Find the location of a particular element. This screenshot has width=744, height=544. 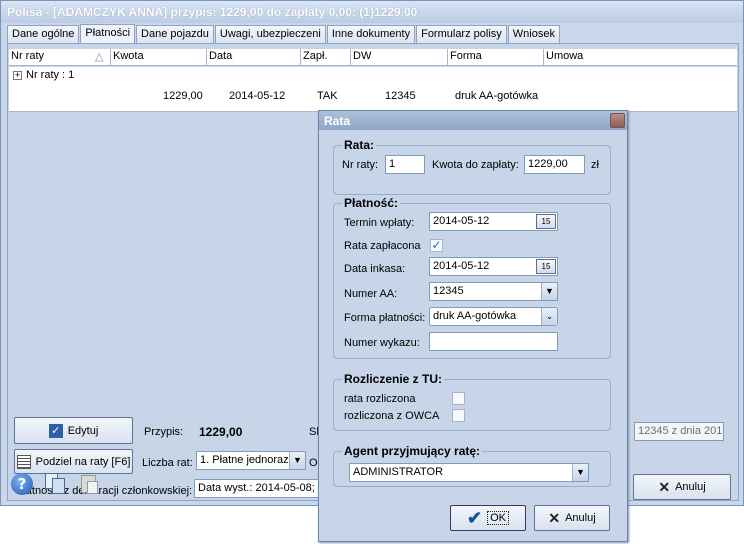

kwota-input: 1229,00 is located at coordinates (554, 164).